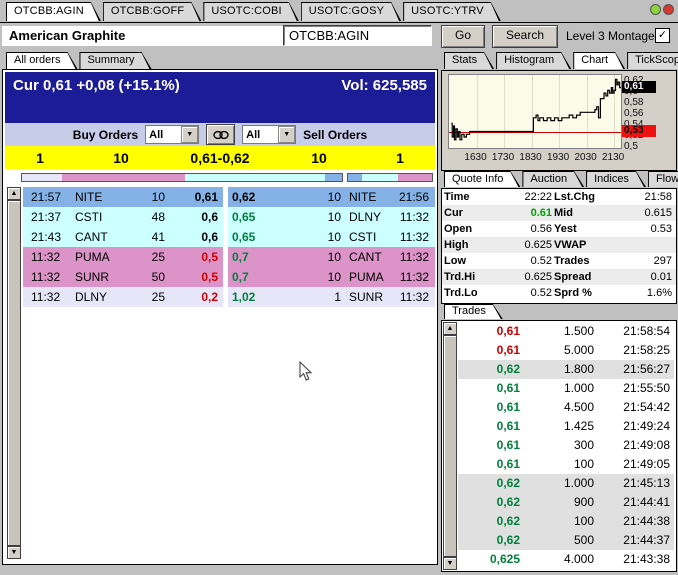 The height and width of the screenshot is (575, 678). Describe the element at coordinates (566, 559) in the screenshot. I see `trade-row: 0,625 4.000 21:43:38` at that location.